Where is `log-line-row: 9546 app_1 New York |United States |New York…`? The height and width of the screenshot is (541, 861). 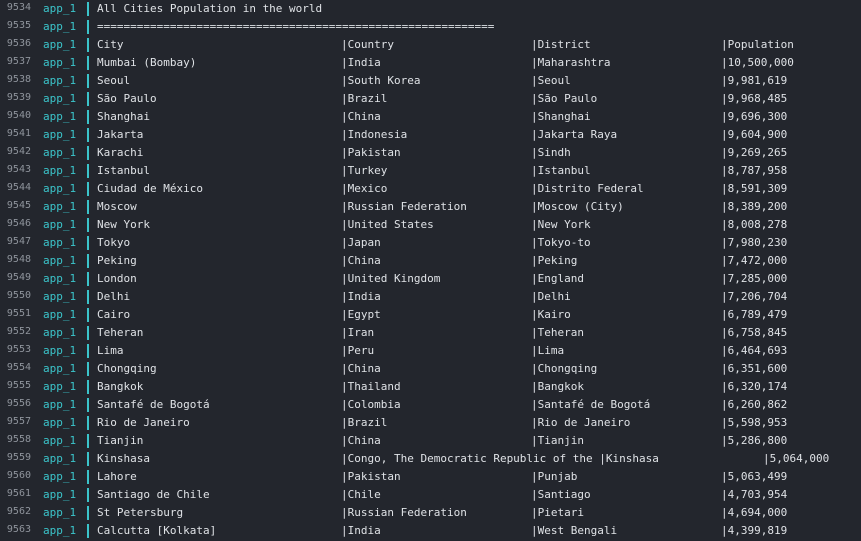
log-line-row: 9546 app_1 New York |United States |New York… is located at coordinates (430, 225).